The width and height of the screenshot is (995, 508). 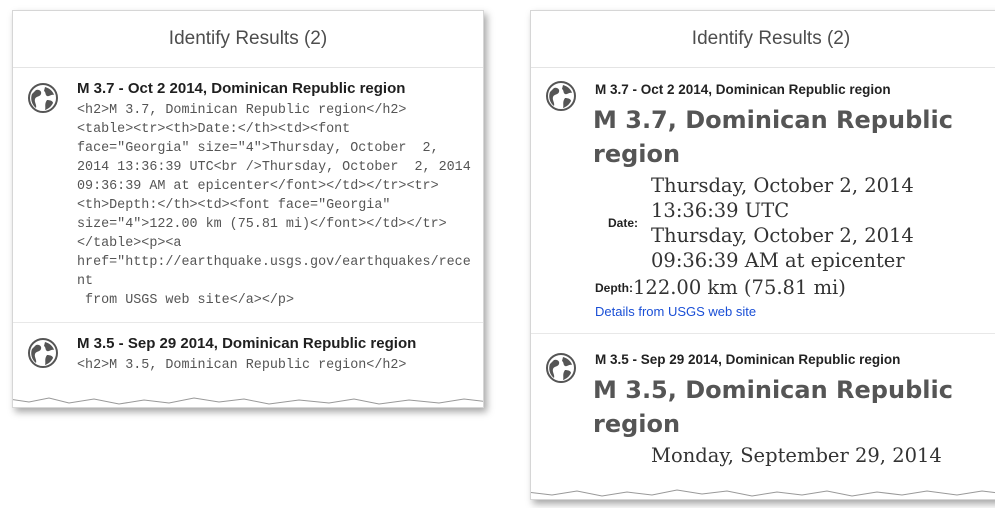 I want to click on date-row: Monday, September 29, 2014, so click(x=795, y=455).